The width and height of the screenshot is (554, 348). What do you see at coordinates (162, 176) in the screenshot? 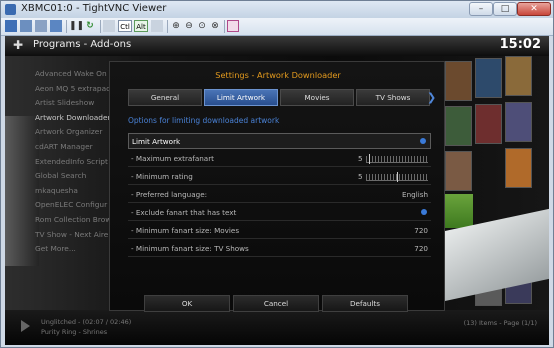
I see `setting-label: - Minimum rating` at bounding box center [162, 176].